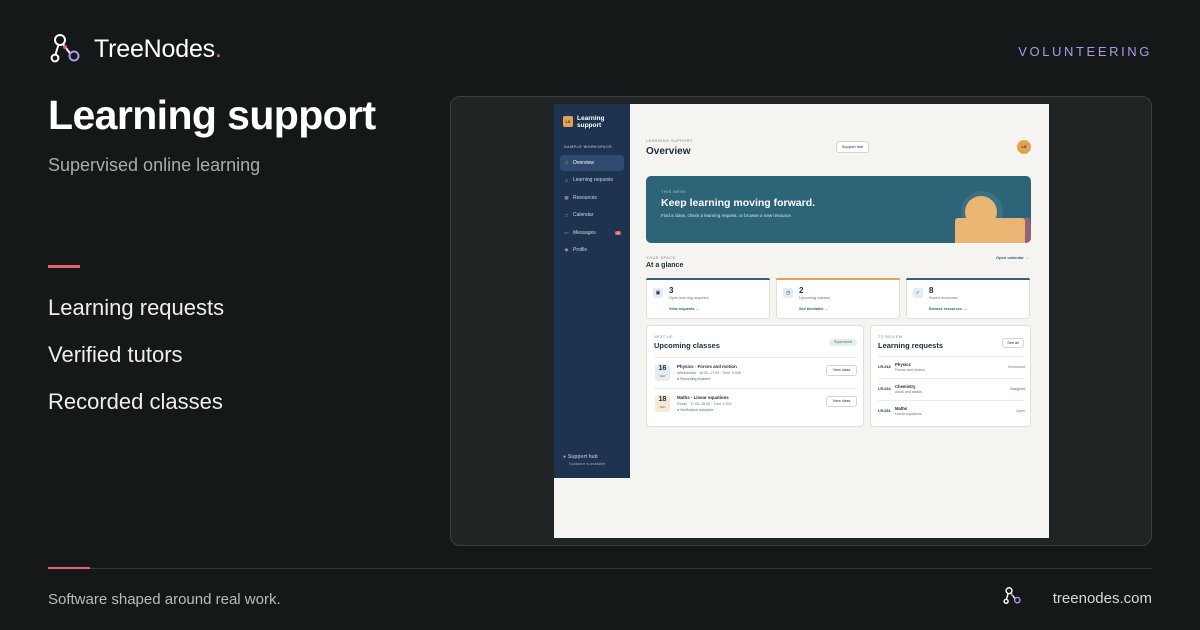  I want to click on unread-badge: 2, so click(618, 232).